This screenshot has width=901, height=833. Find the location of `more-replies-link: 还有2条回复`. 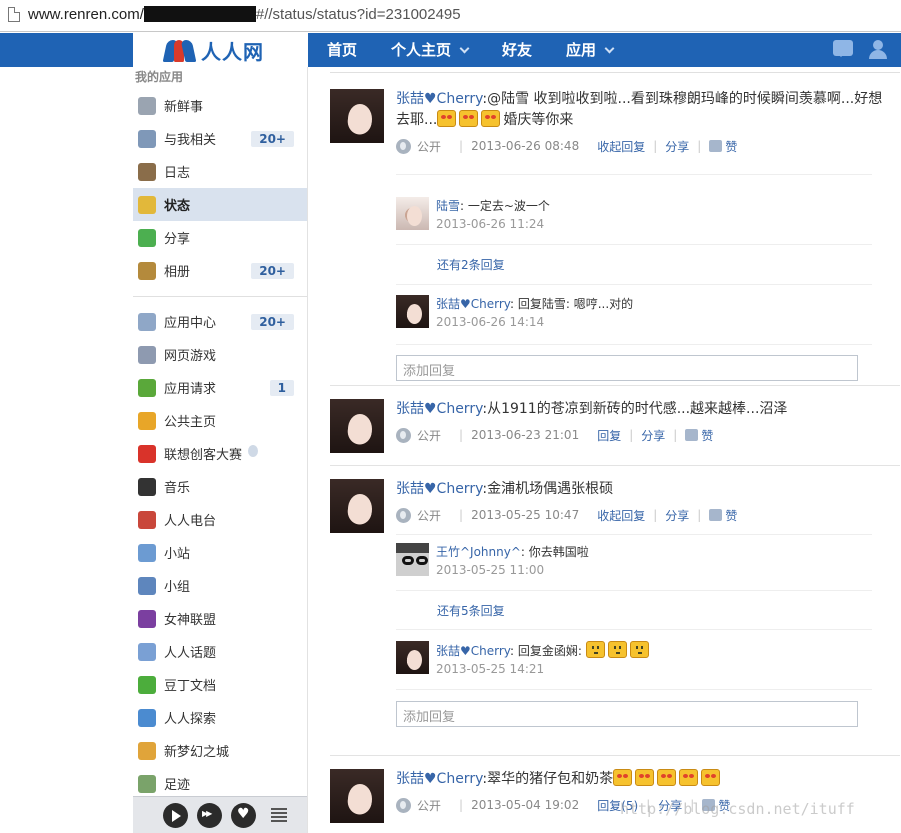

more-replies-link: 还有2条回复 is located at coordinates (471, 264).